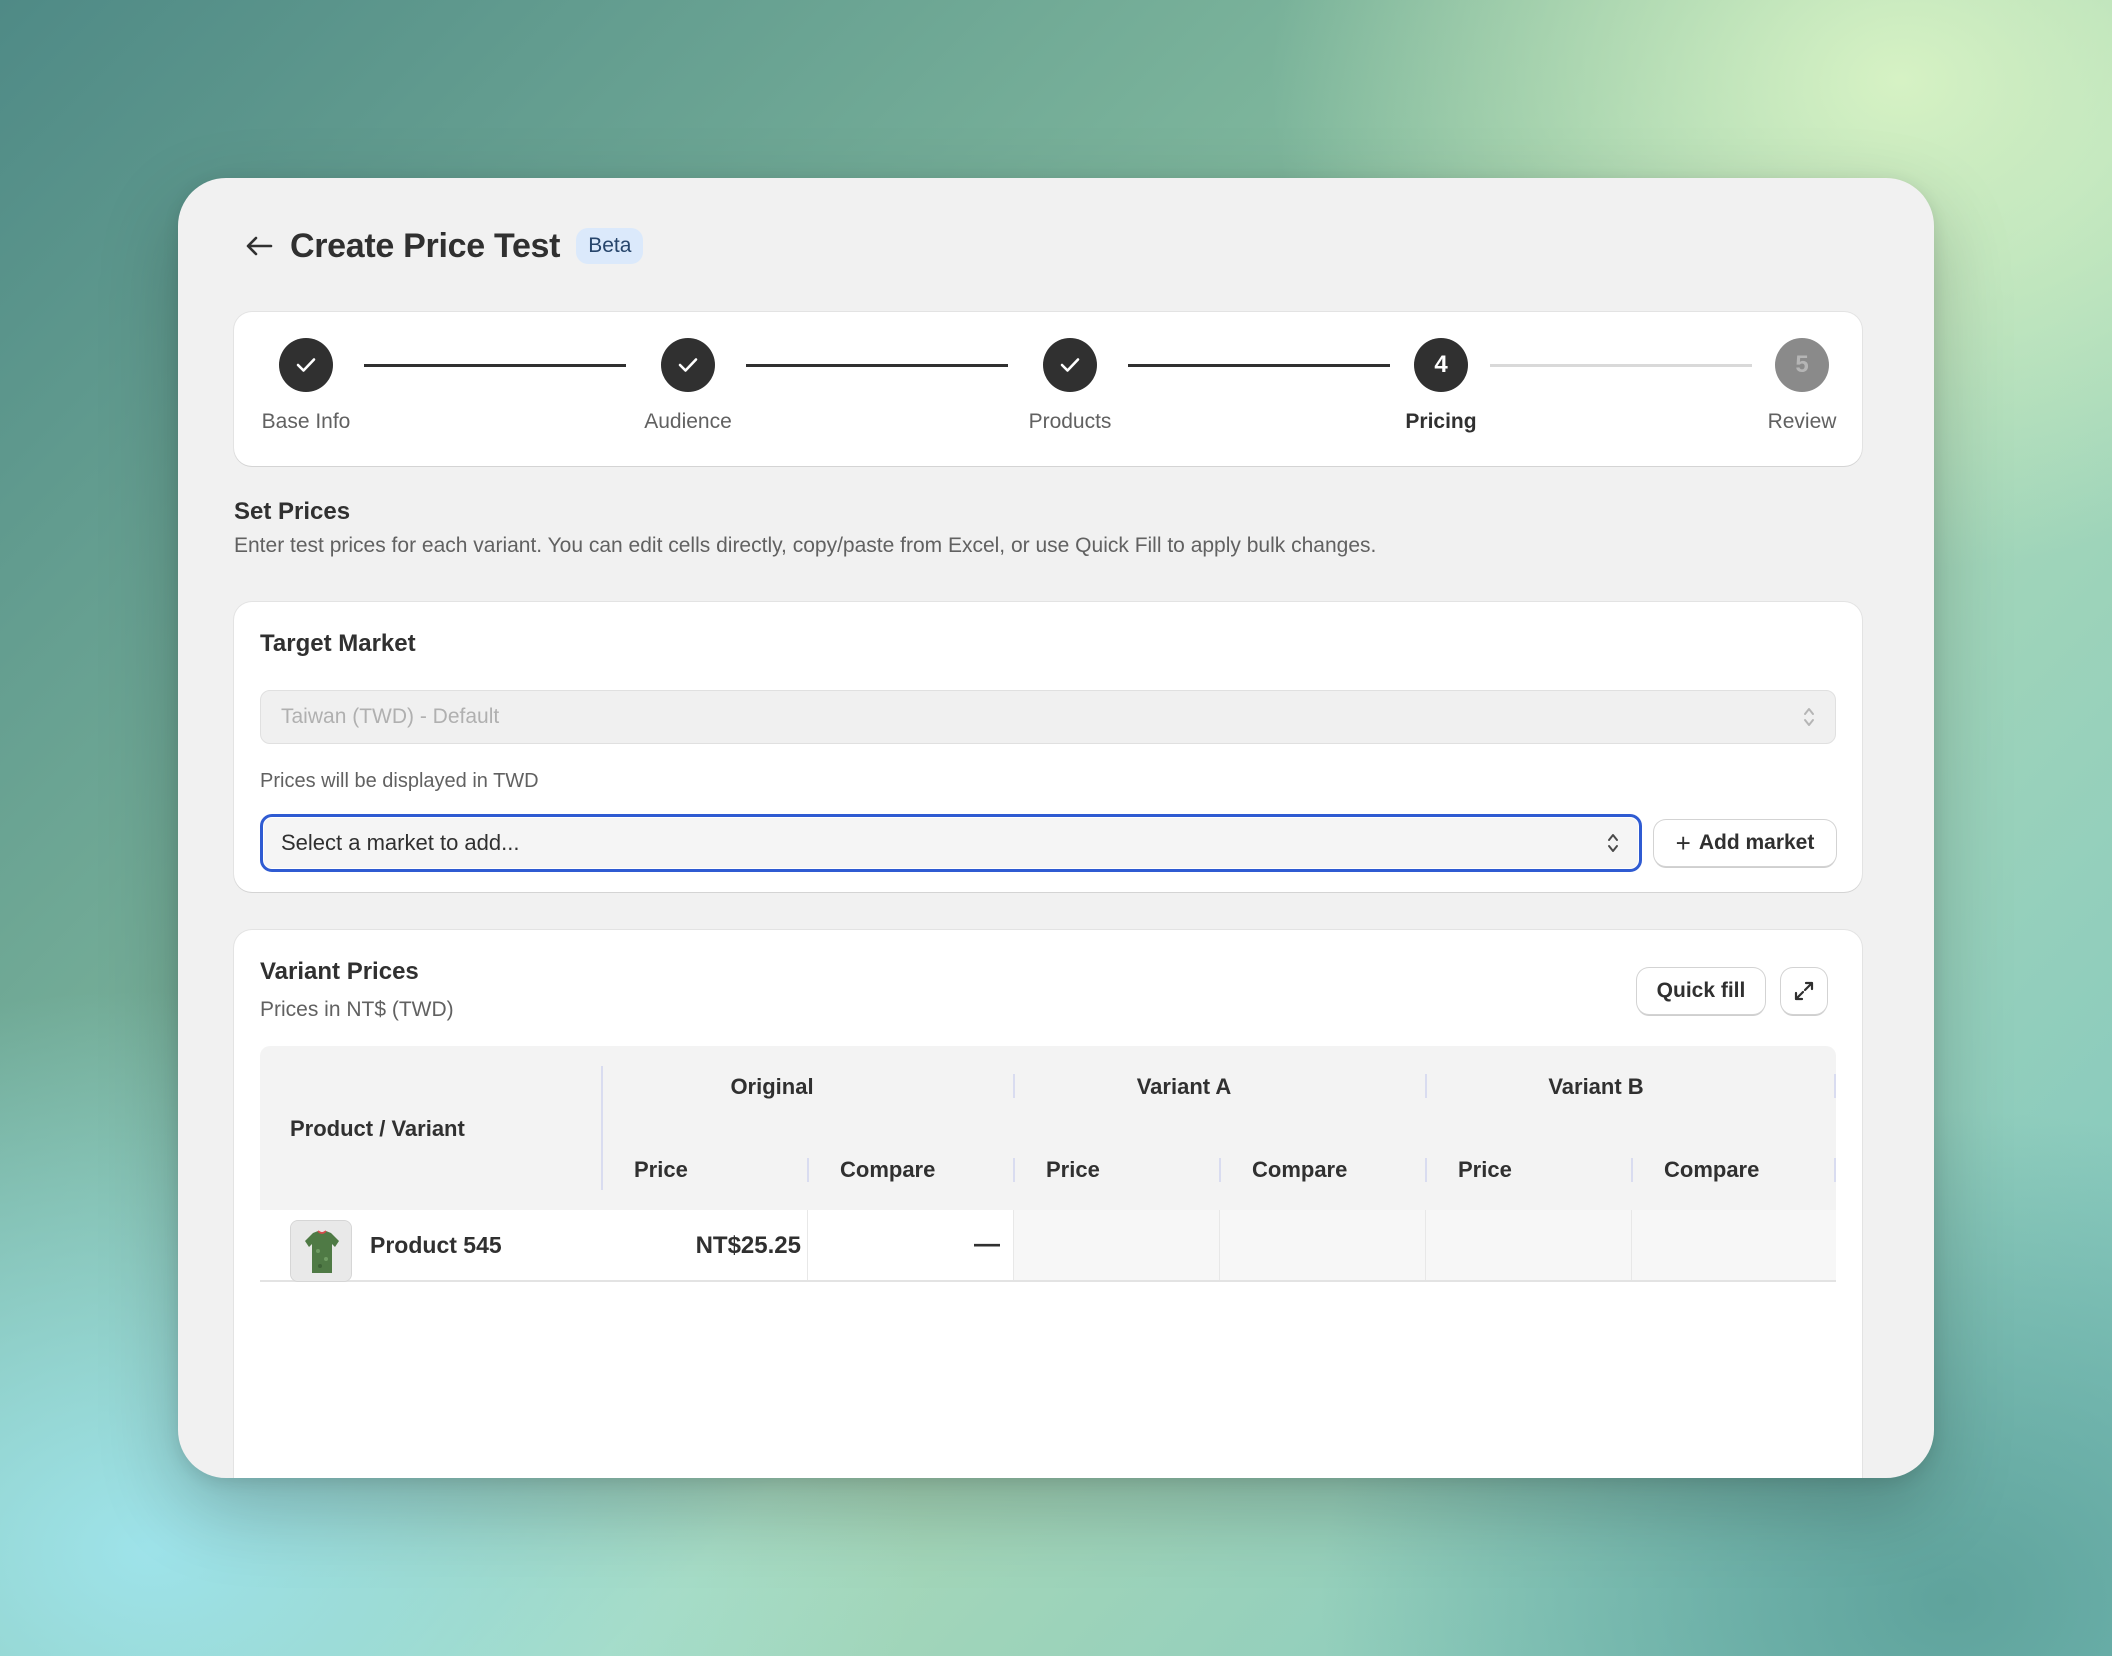 Image resolution: width=2112 pixels, height=1656 pixels. What do you see at coordinates (1300, 1169) in the screenshot?
I see `subheader-variant-a-compare: Compare` at bounding box center [1300, 1169].